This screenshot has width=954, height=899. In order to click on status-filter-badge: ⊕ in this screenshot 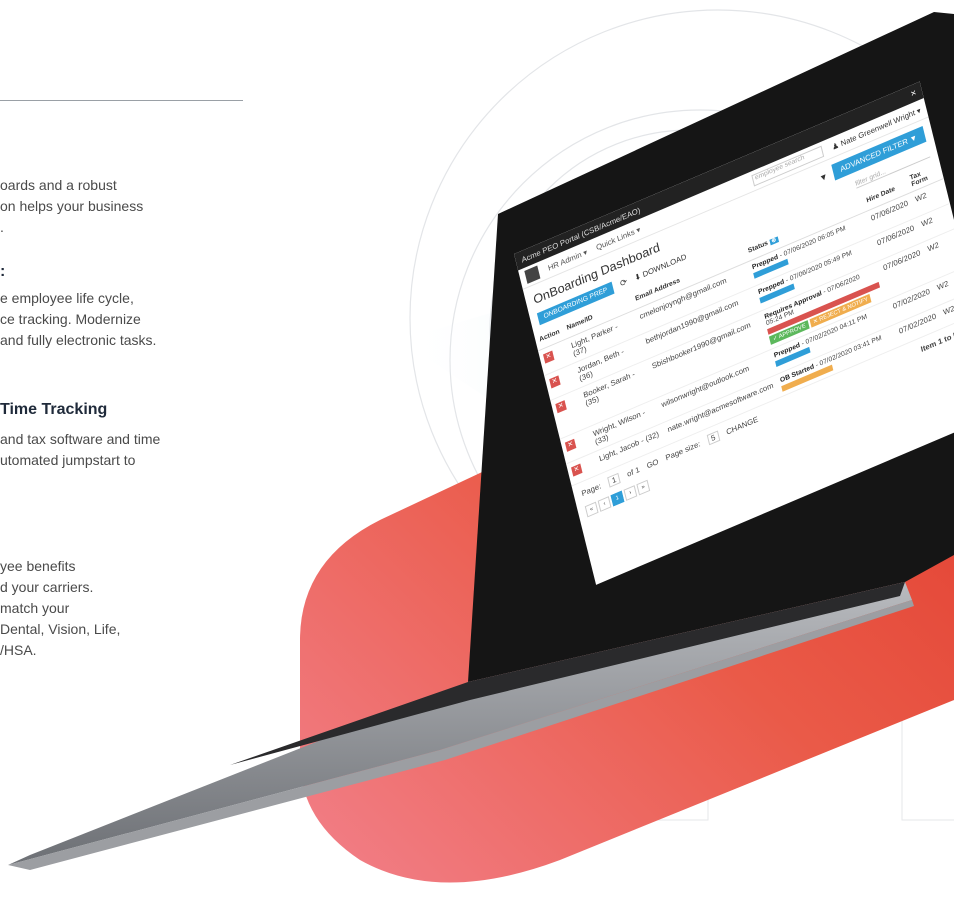, I will do `click(774, 240)`.